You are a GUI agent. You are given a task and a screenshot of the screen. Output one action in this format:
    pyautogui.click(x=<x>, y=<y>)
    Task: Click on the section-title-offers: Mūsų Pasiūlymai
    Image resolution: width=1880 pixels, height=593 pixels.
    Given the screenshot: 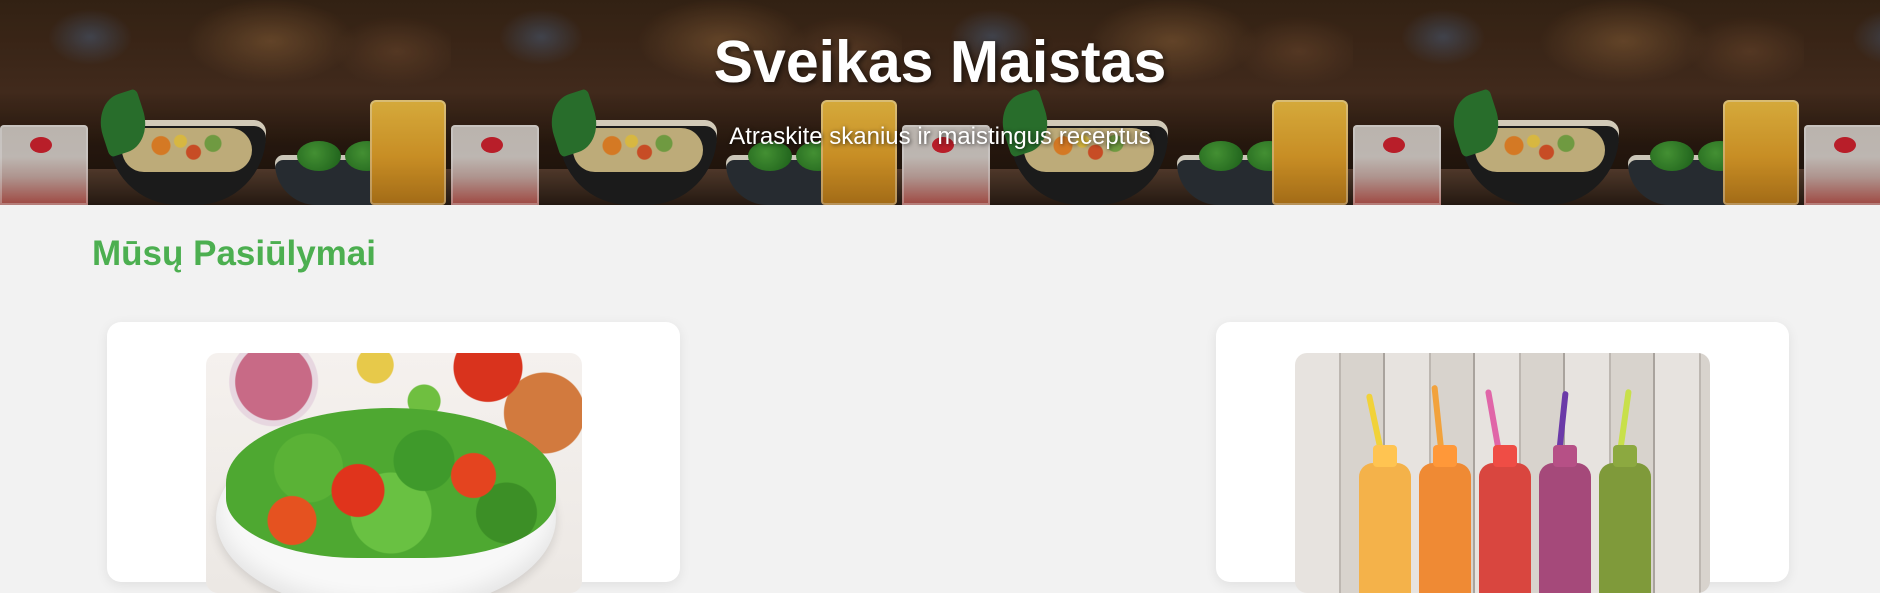 What is the action you would take?
    pyautogui.click(x=234, y=253)
    